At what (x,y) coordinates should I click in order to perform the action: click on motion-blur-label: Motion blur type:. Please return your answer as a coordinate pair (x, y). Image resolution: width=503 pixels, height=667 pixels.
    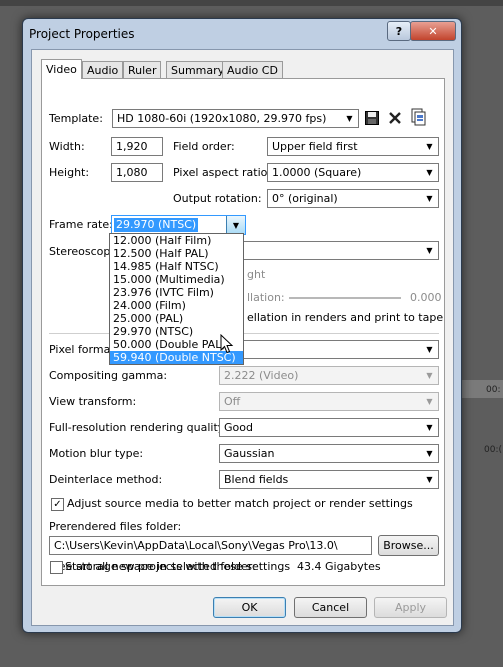
    Looking at the image, I should click on (96, 453).